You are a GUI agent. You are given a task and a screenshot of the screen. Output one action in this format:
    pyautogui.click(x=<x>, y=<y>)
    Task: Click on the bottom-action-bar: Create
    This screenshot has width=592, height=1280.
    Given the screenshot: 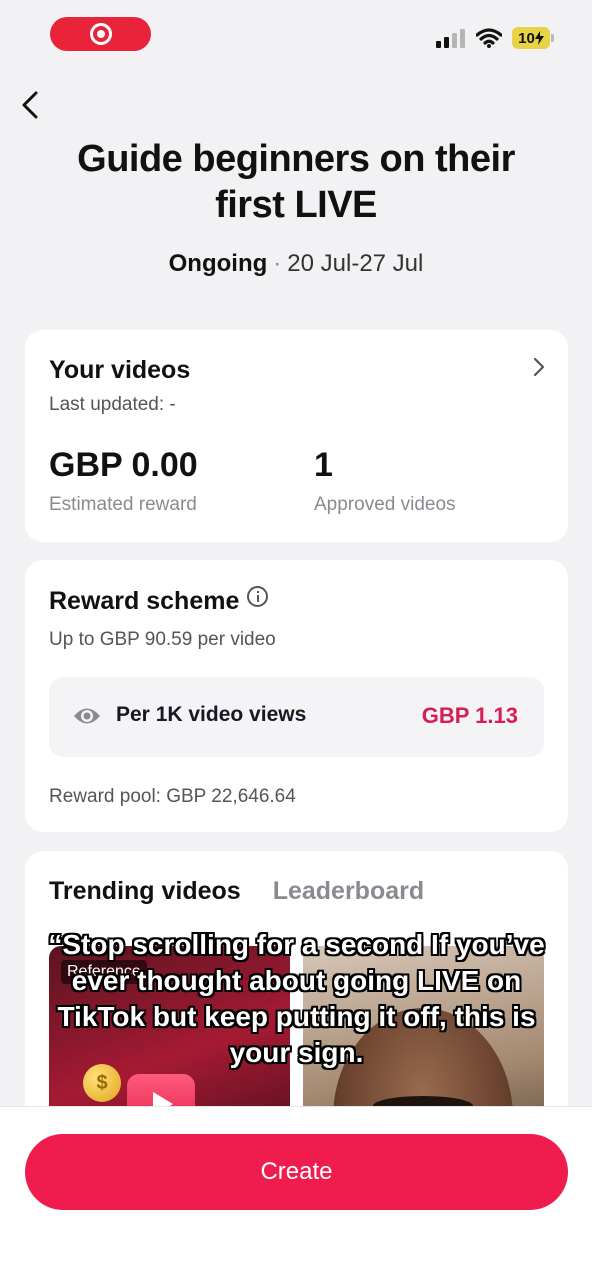 What is the action you would take?
    pyautogui.click(x=296, y=1193)
    